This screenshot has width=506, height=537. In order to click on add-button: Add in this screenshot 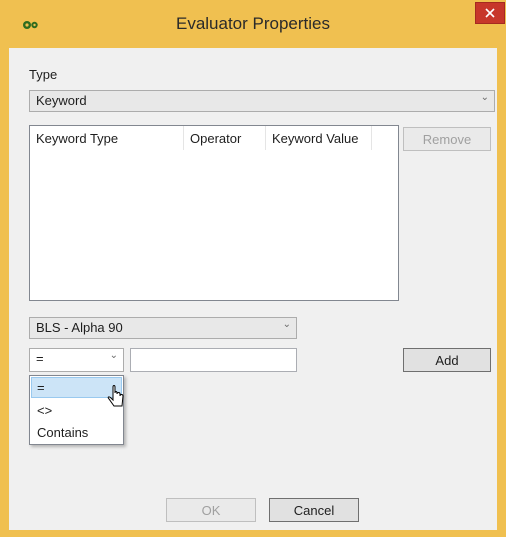, I will do `click(447, 360)`.